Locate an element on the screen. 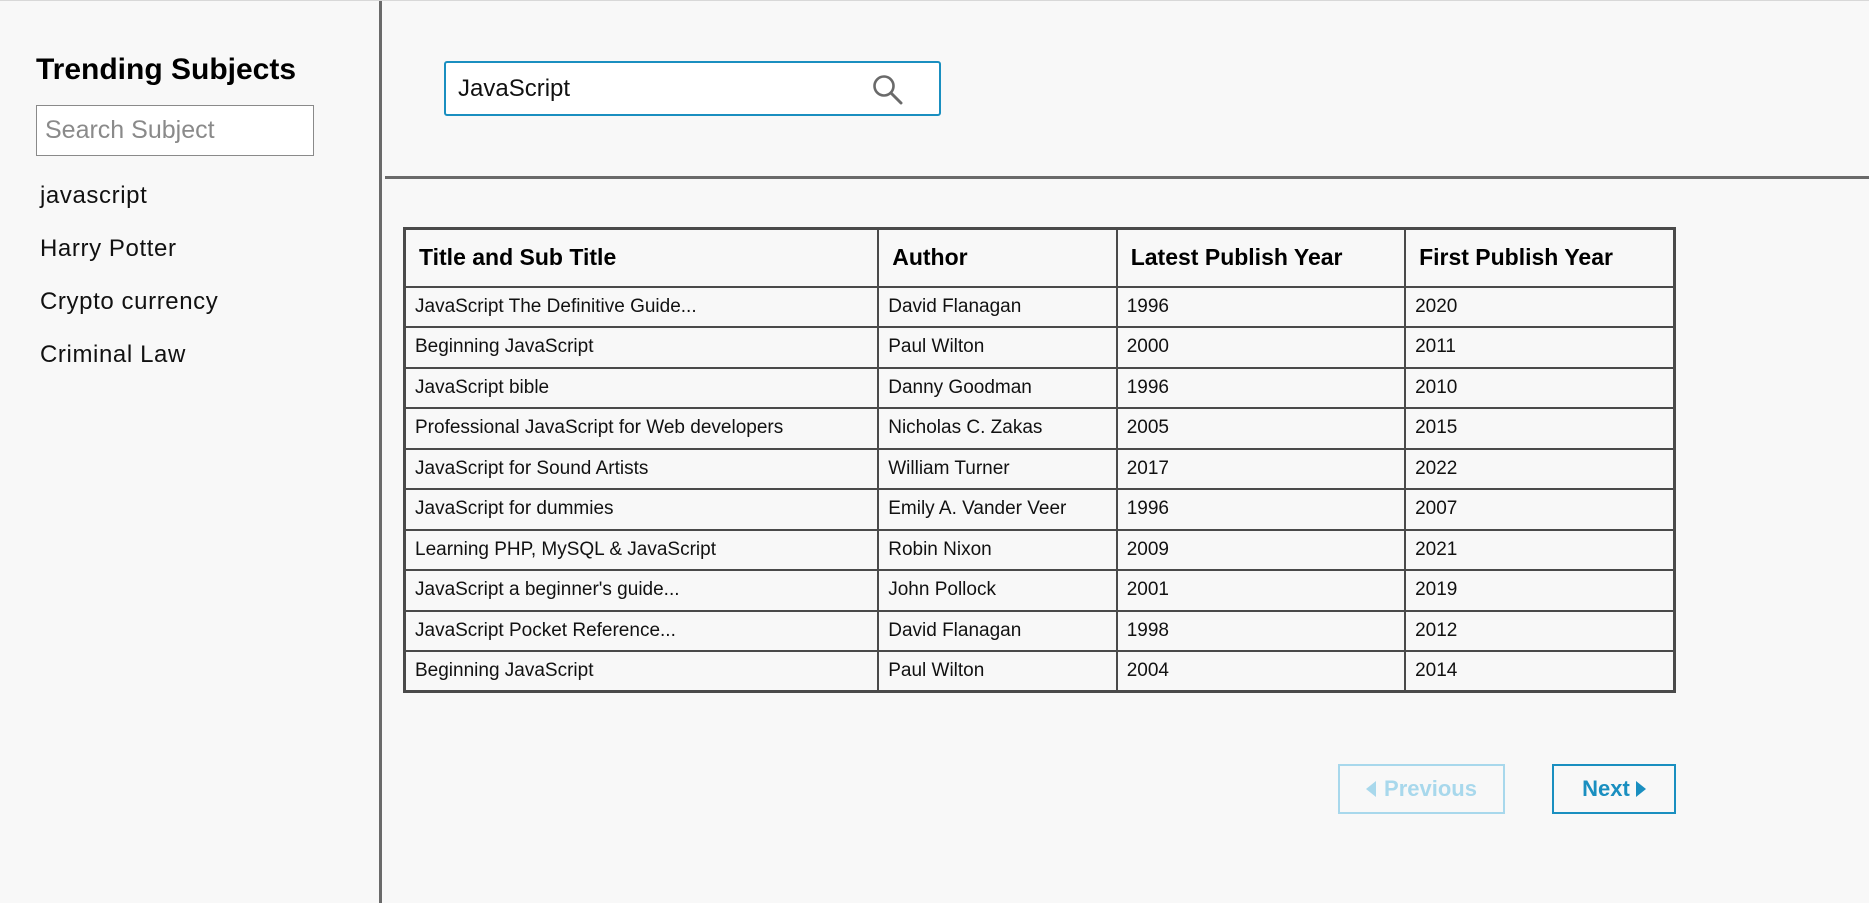 This screenshot has width=1869, height=903. search-icon is located at coordinates (888, 90).